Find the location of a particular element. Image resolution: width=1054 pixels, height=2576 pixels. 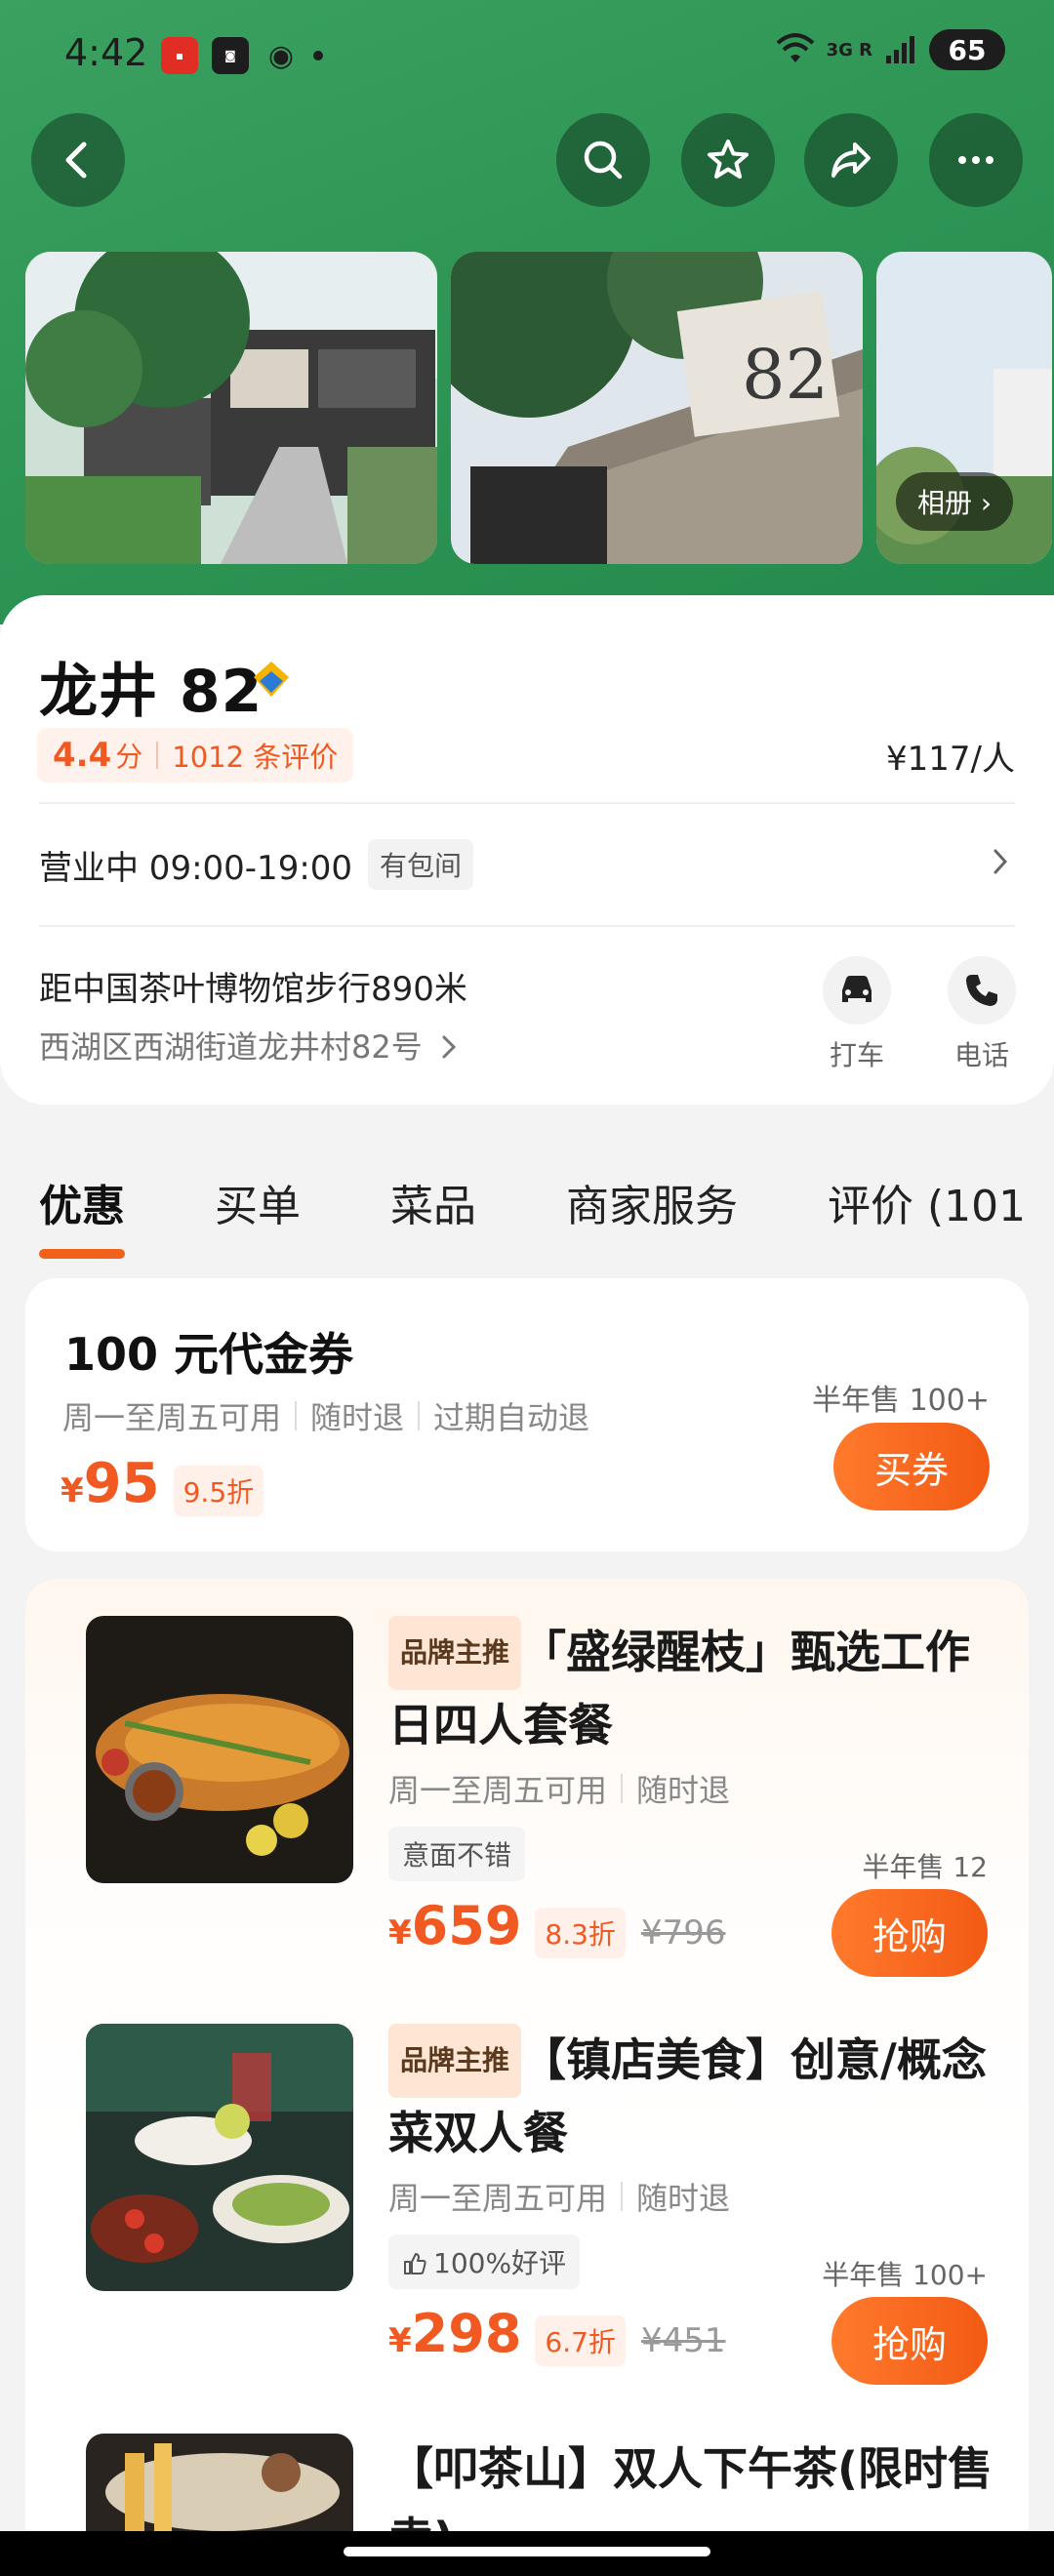

album-button: 相册 › is located at coordinates (955, 501).